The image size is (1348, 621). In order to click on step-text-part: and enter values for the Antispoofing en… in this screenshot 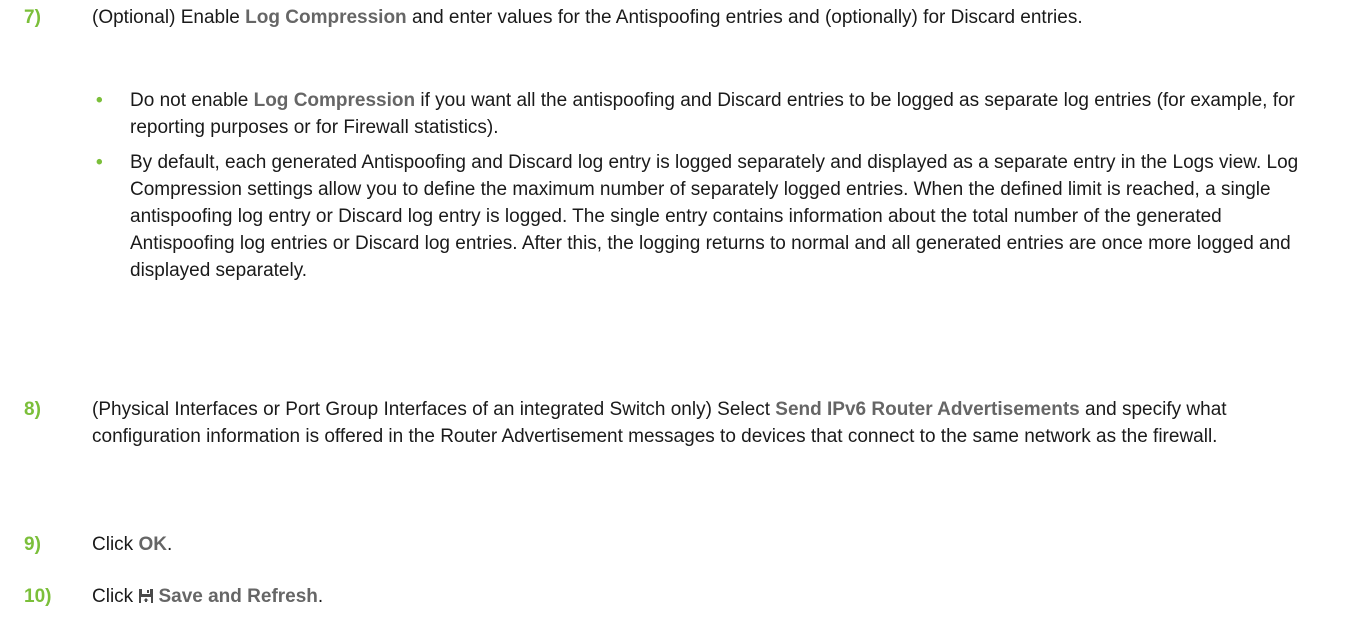, I will do `click(744, 17)`.